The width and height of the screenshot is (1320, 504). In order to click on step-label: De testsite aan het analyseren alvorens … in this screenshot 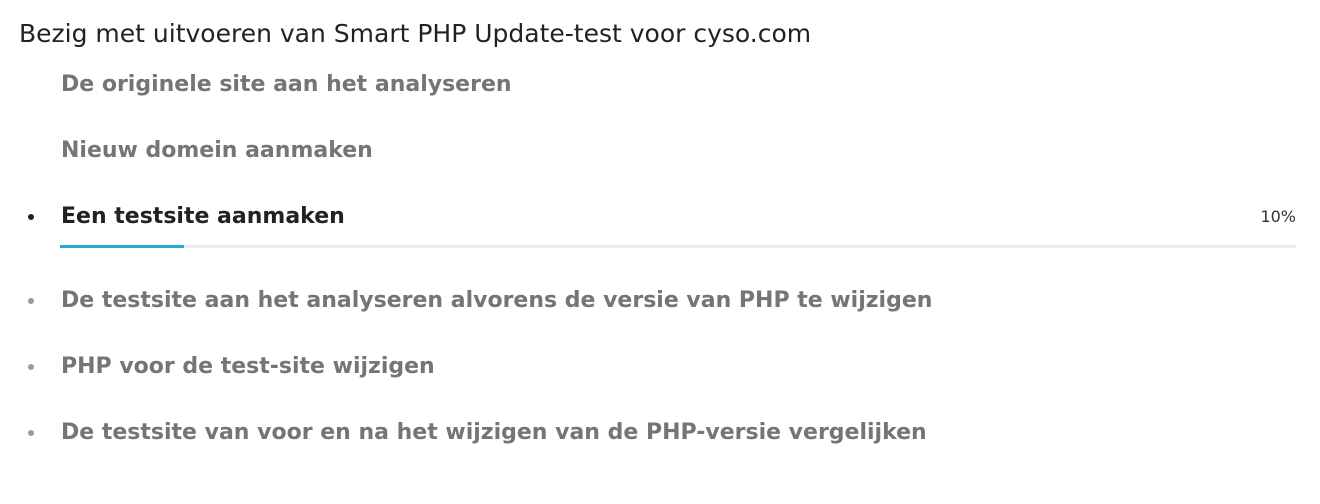, I will do `click(497, 300)`.